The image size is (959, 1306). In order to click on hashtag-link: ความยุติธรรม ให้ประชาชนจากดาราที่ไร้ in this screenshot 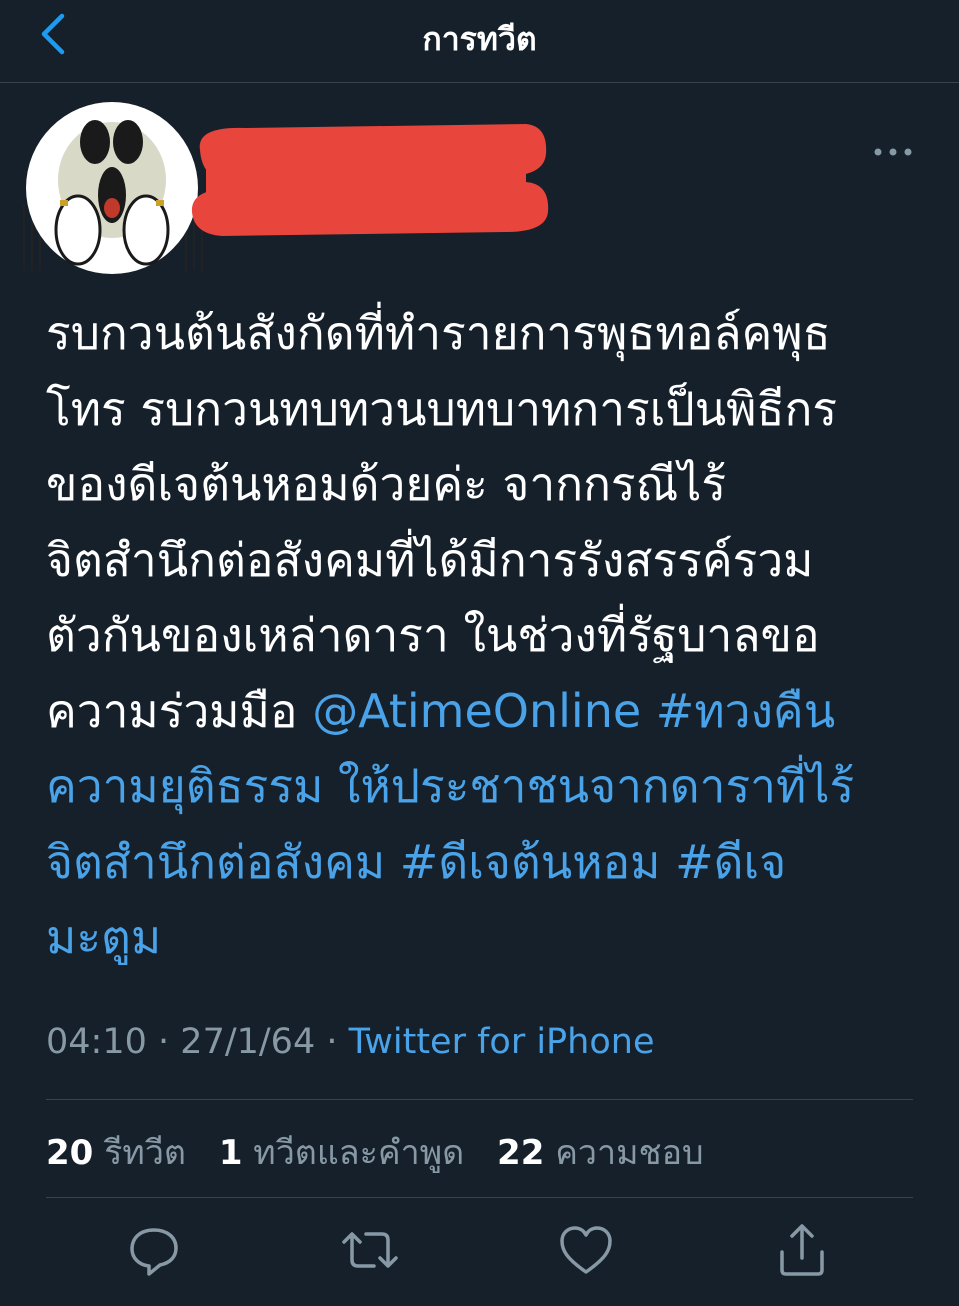, I will do `click(486, 787)`.